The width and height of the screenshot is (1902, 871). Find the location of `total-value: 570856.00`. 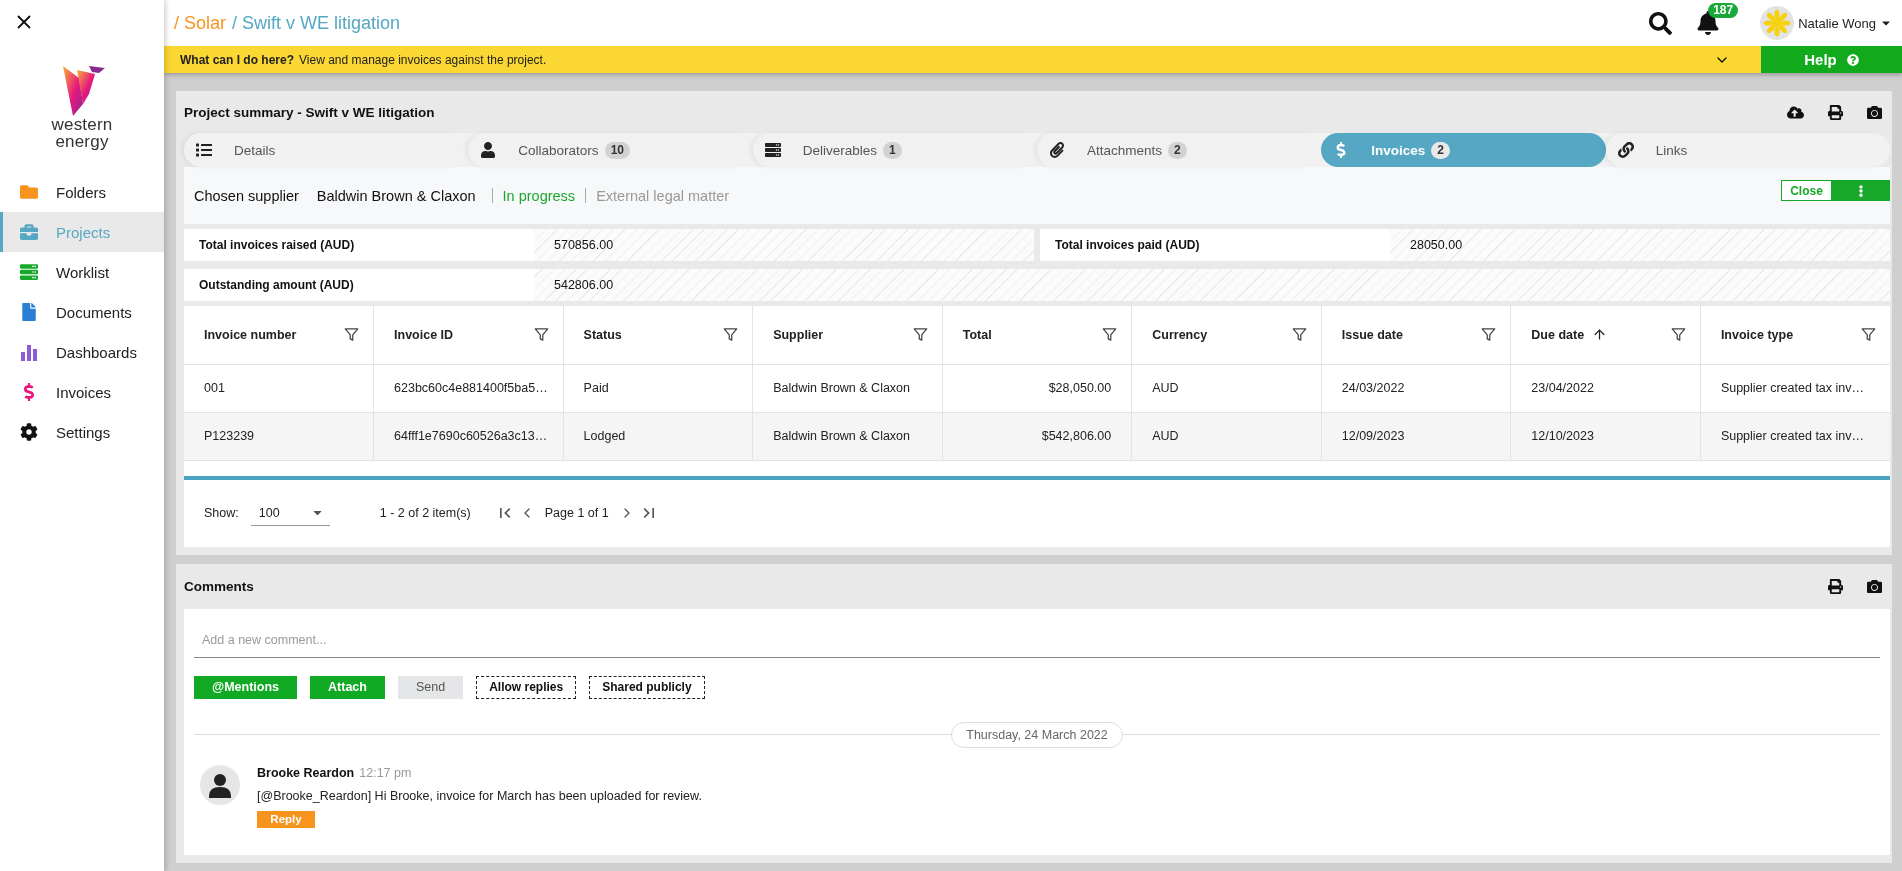

total-value: 570856.00 is located at coordinates (784, 245).